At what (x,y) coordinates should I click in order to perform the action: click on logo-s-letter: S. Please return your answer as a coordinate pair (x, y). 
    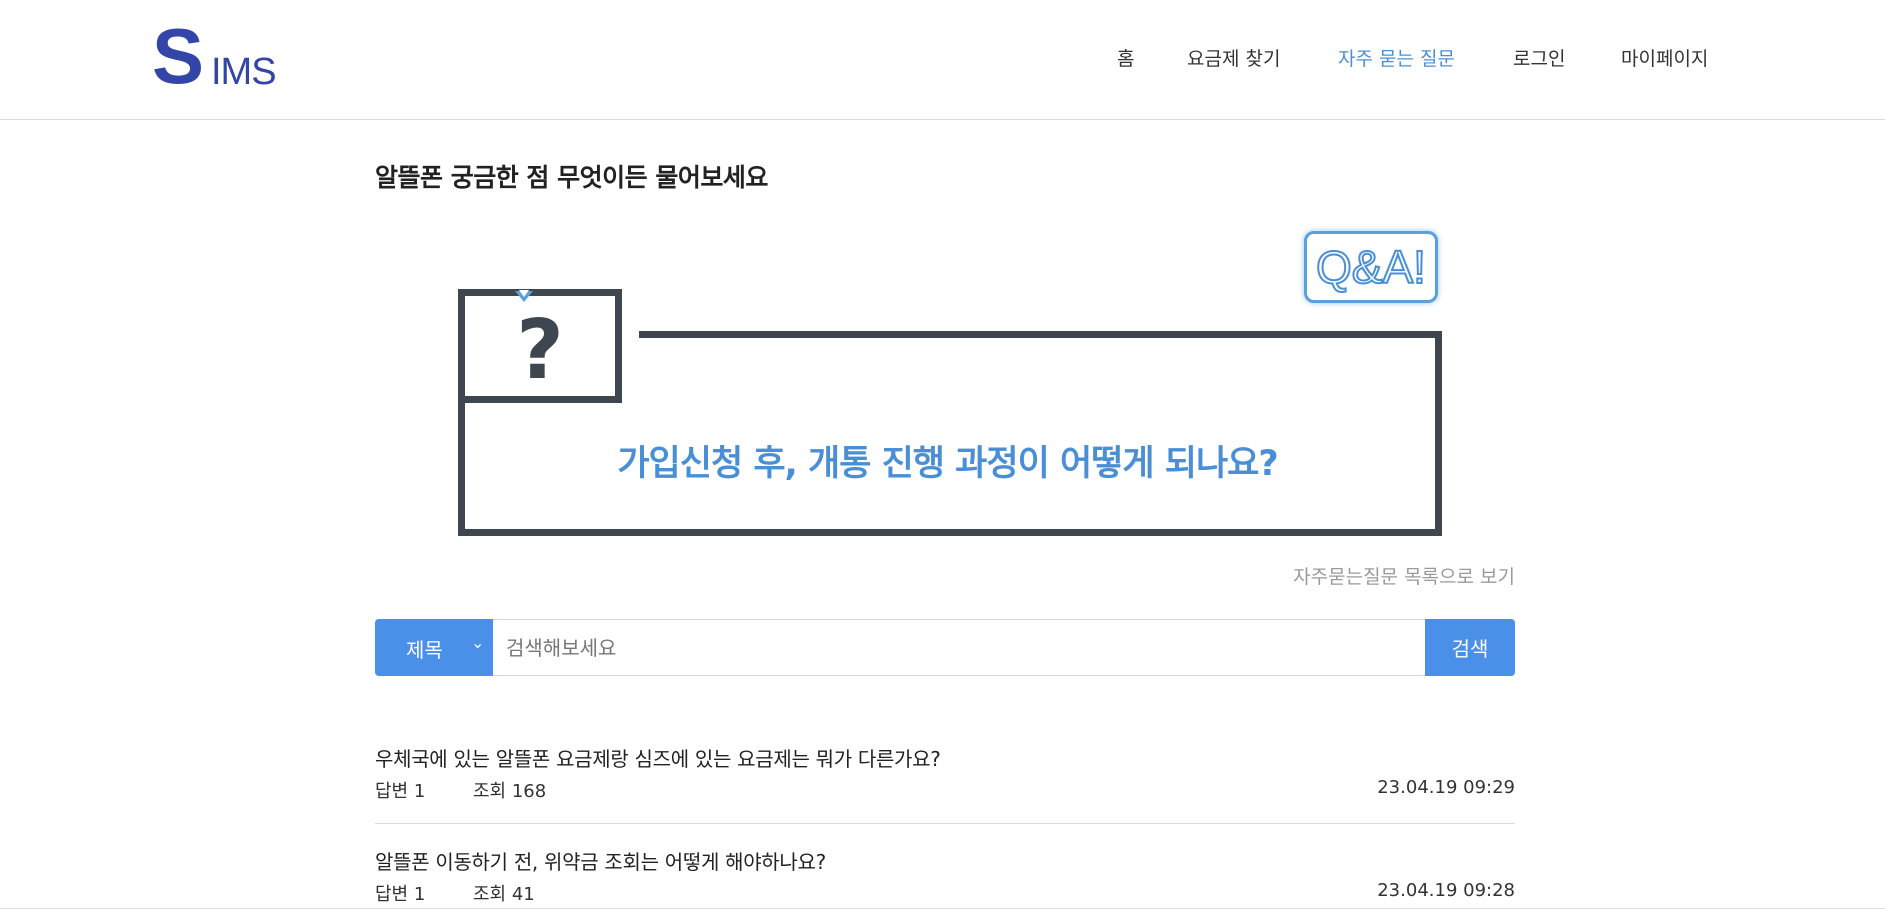
    Looking at the image, I should click on (178, 56).